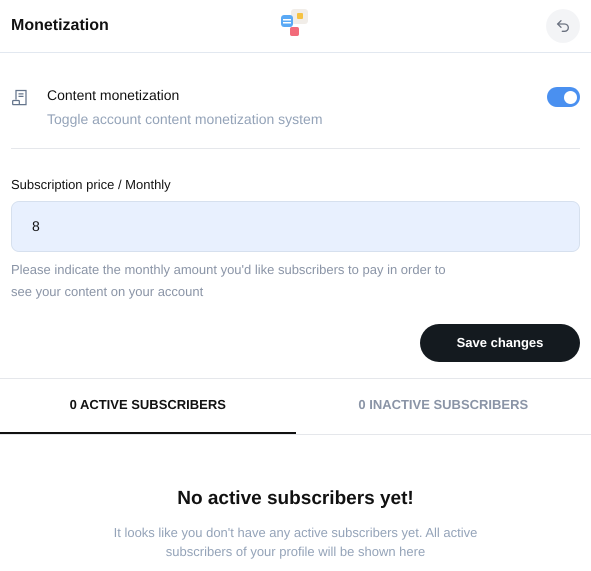 The width and height of the screenshot is (591, 571). Describe the element at coordinates (295, 226) in the screenshot. I see `price-field: 8` at that location.